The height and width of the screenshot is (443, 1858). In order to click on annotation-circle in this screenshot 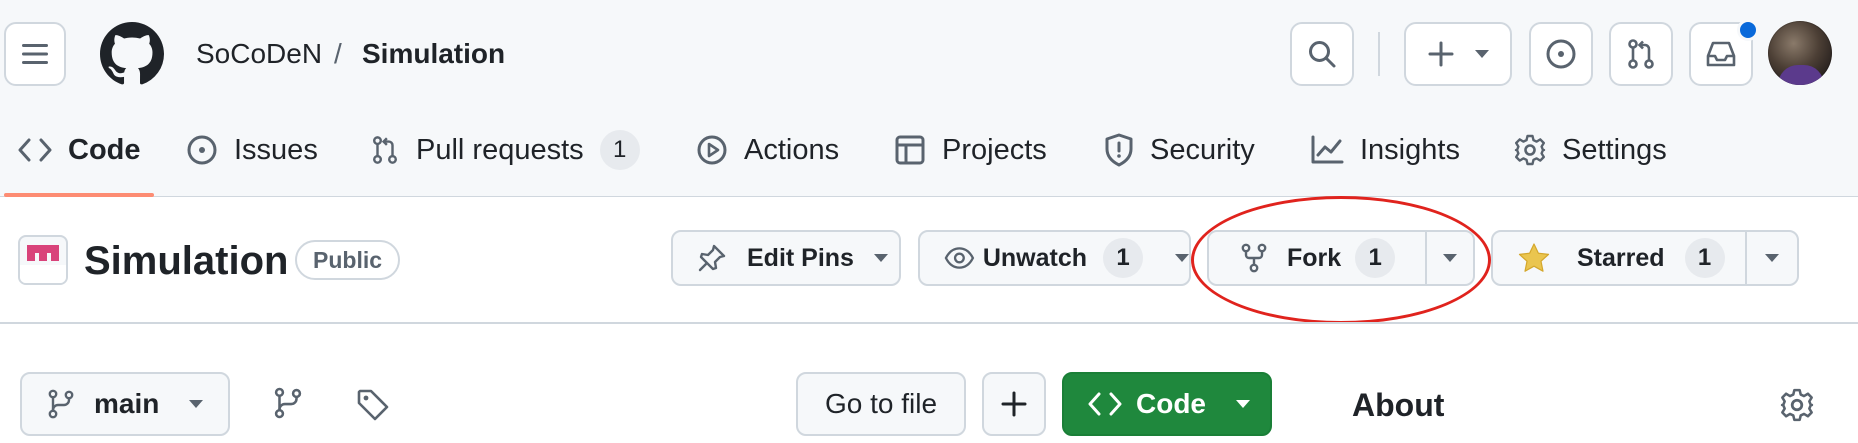, I will do `click(1341, 260)`.